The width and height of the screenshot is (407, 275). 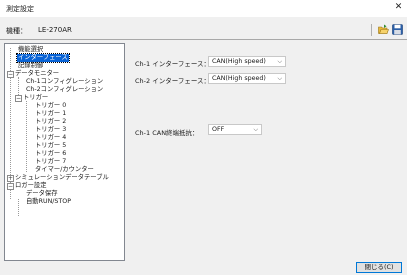 I want to click on model-row: 機種： LE-270AR, so click(x=203, y=30).